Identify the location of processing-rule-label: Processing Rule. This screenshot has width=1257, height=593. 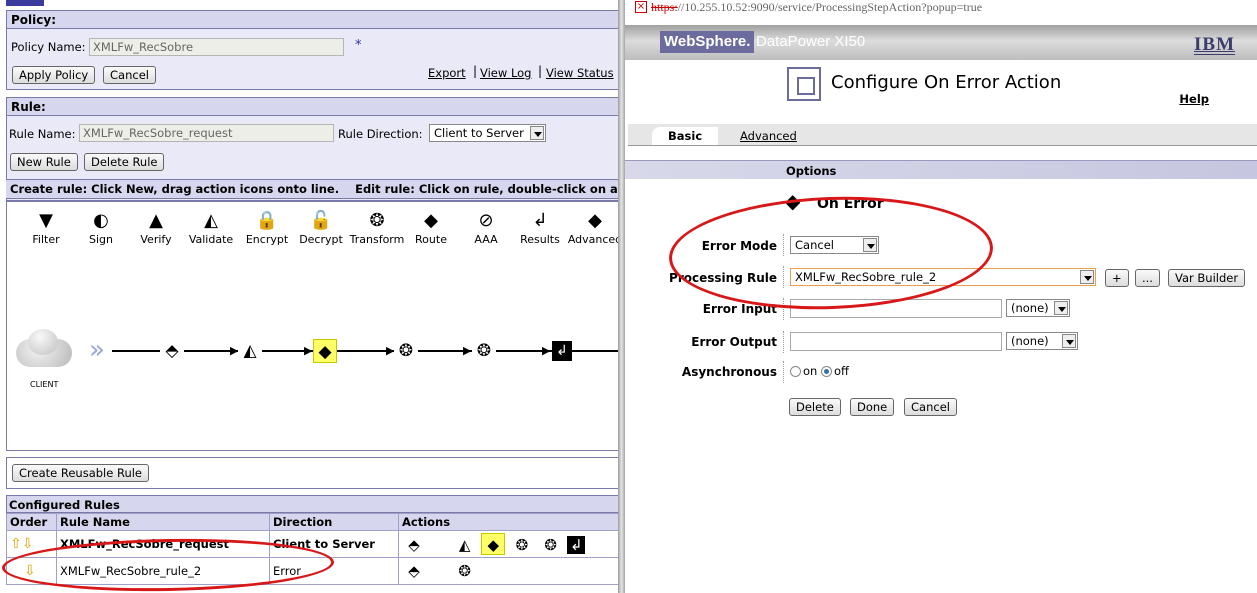
(723, 278).